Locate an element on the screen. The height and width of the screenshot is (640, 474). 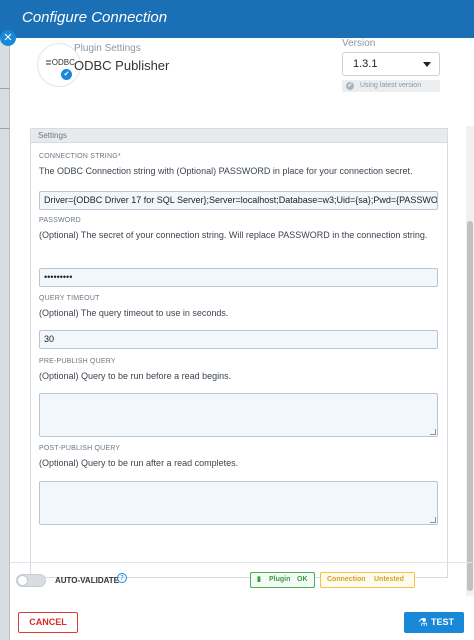
connection-status-label: Connection is located at coordinates (346, 579).